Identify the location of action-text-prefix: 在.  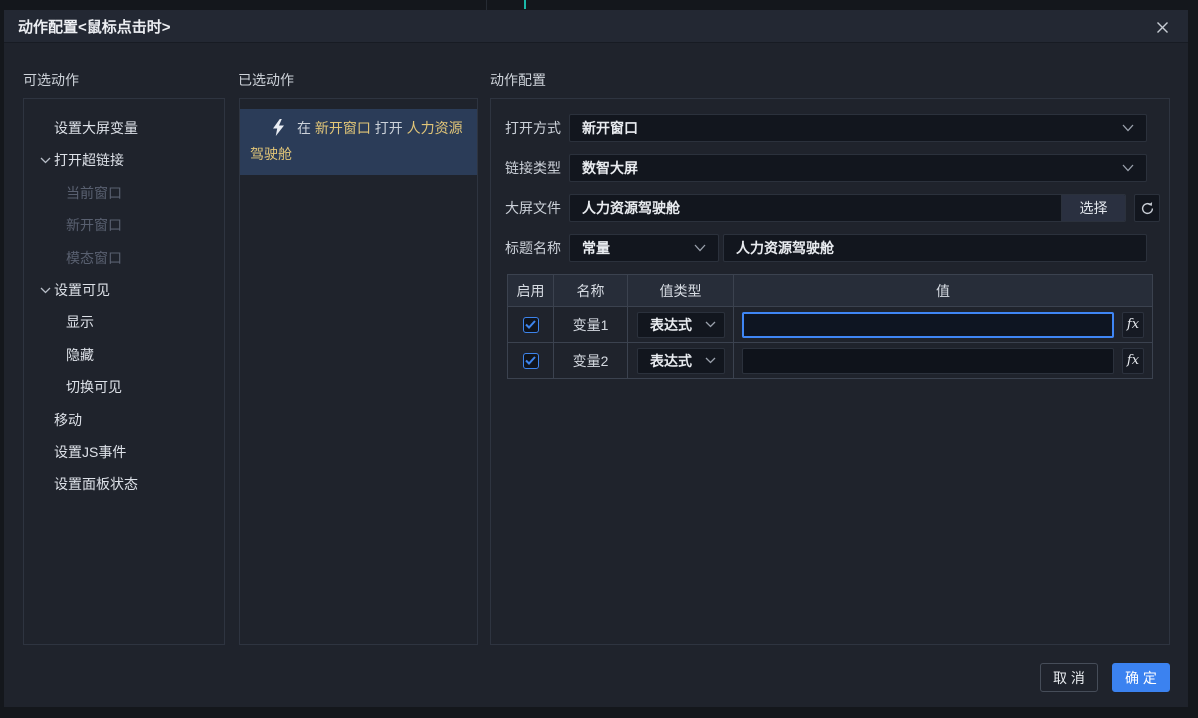
(304, 128).